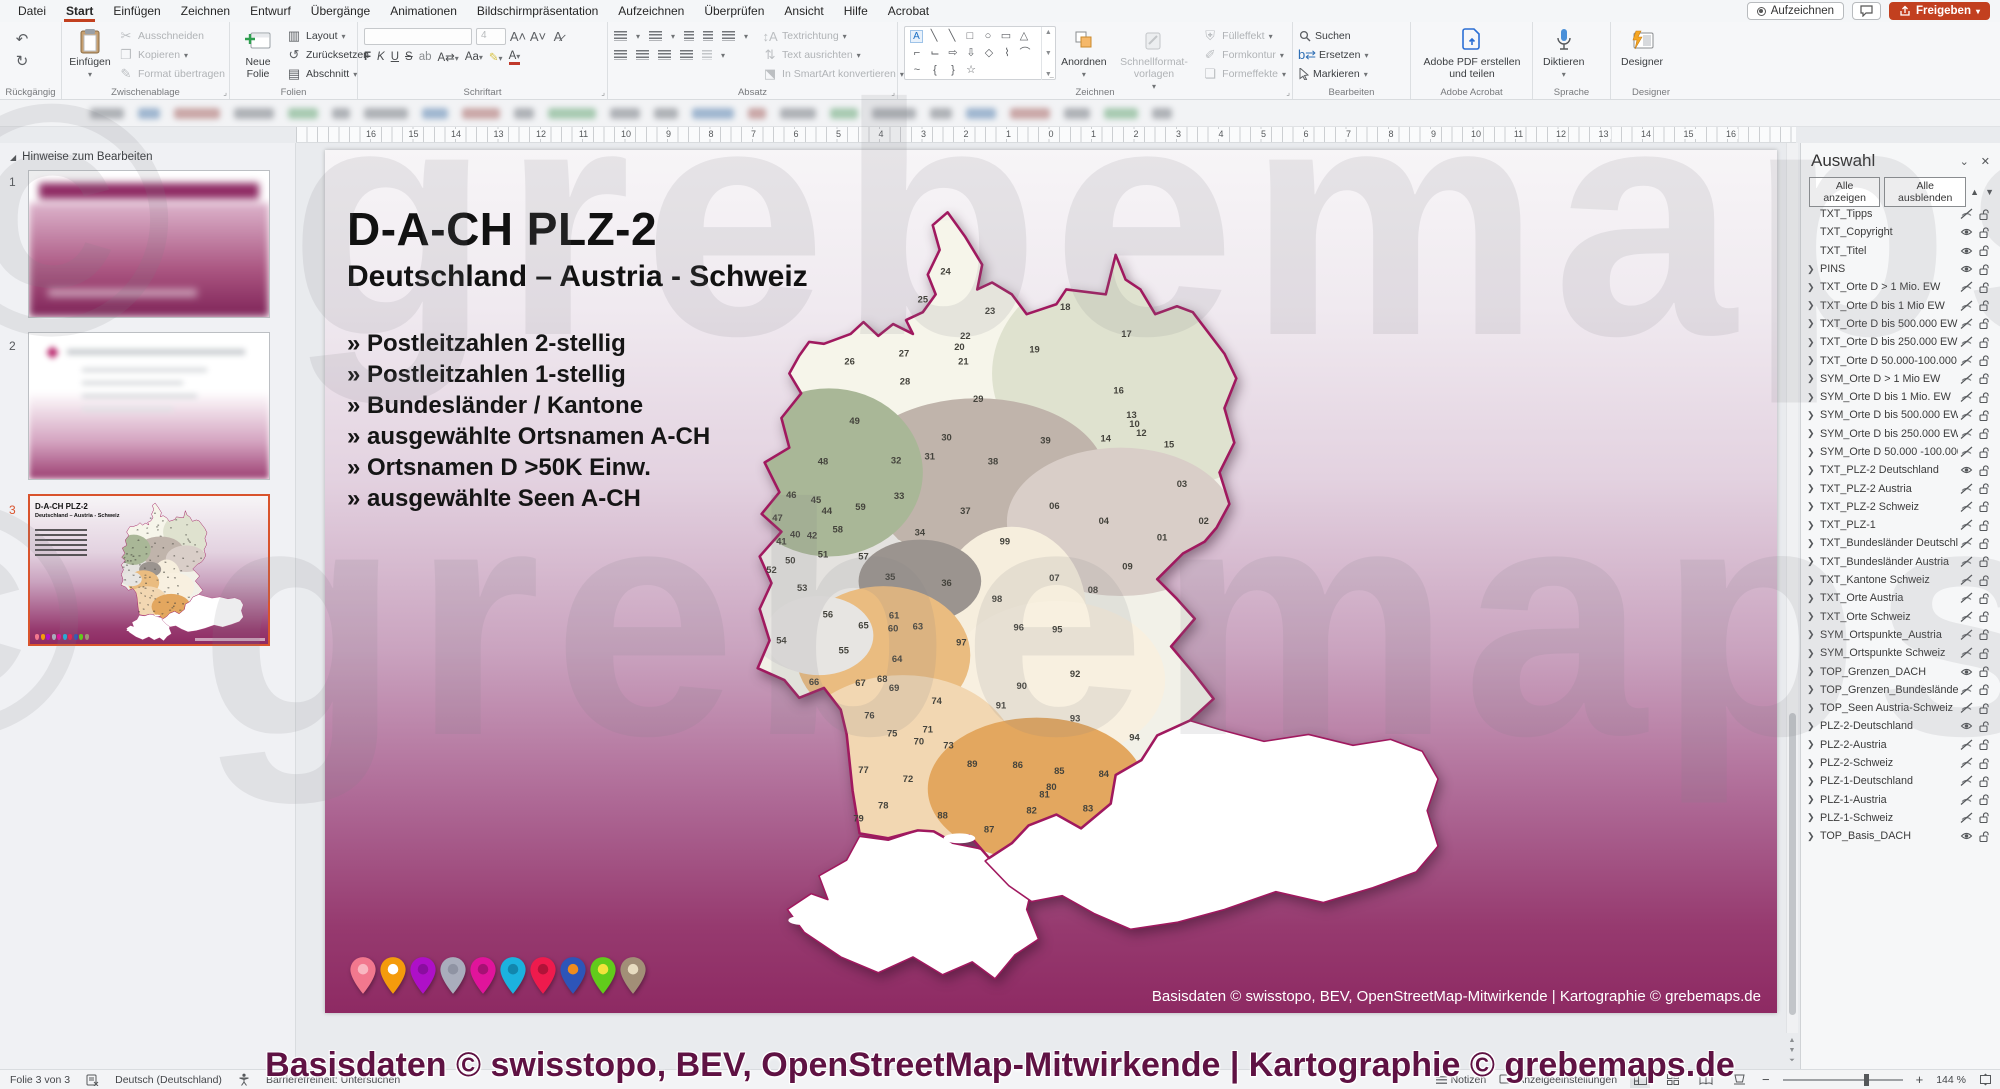 The width and height of the screenshot is (2000, 1089). What do you see at coordinates (1889, 269) in the screenshot?
I see `selection-item-label: PINS` at bounding box center [1889, 269].